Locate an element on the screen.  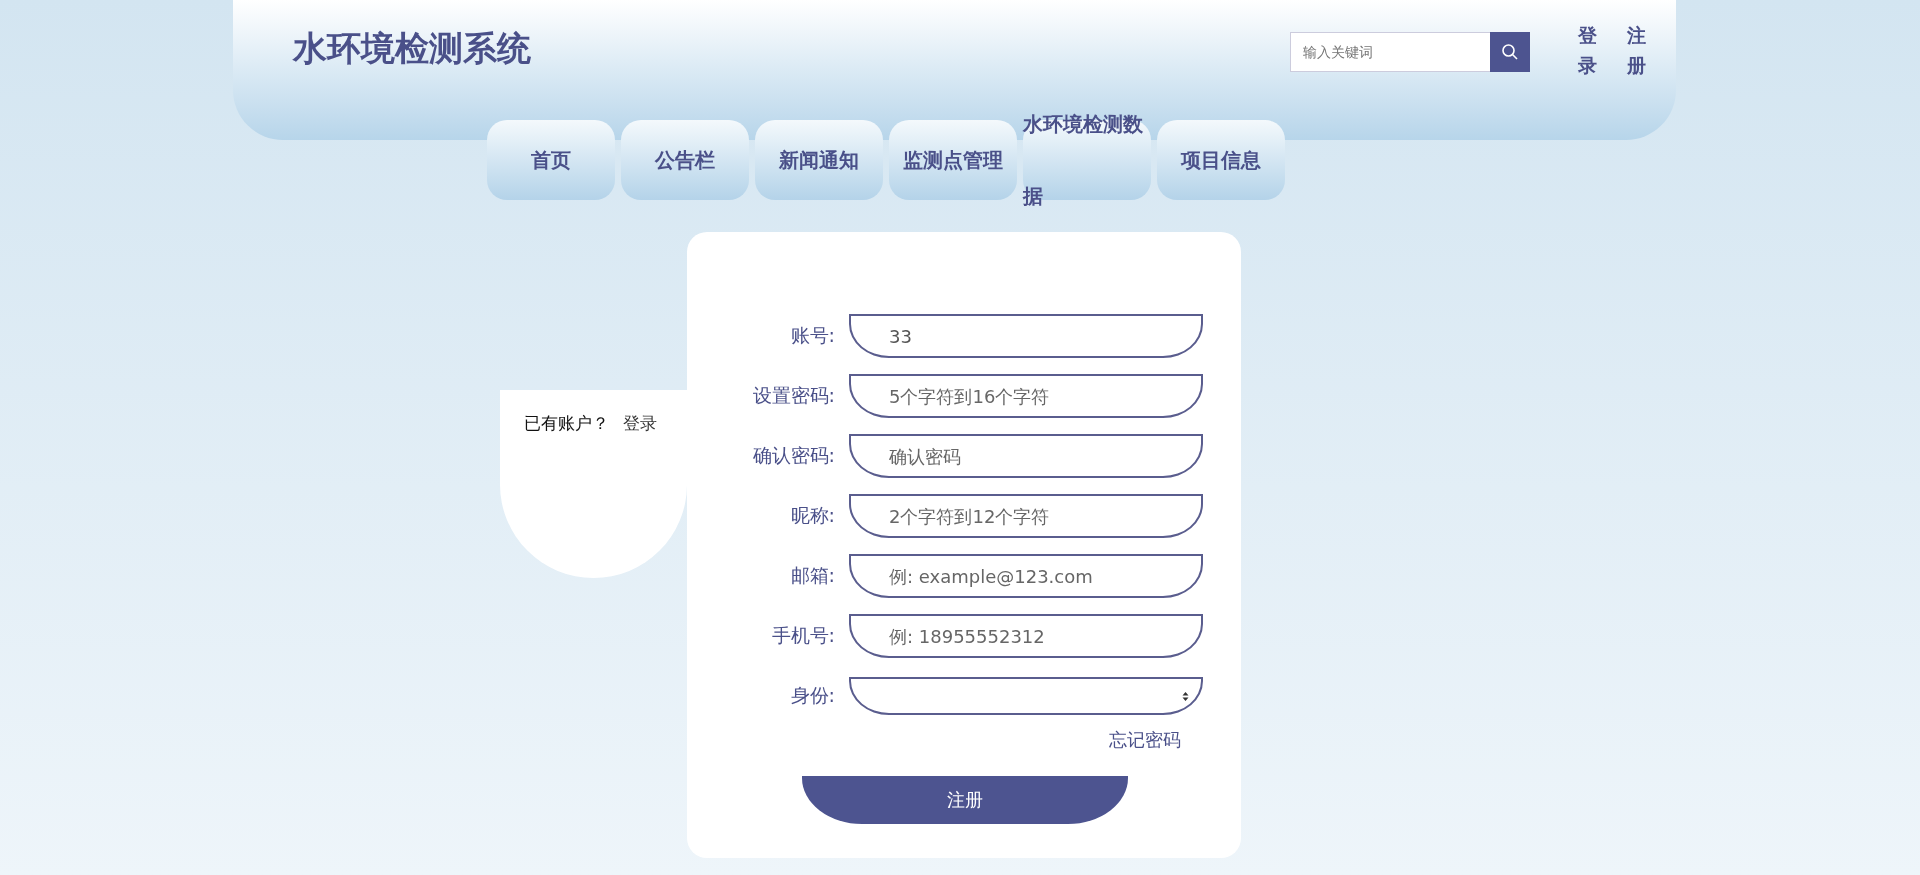
login-link: 登录 is located at coordinates (640, 423).